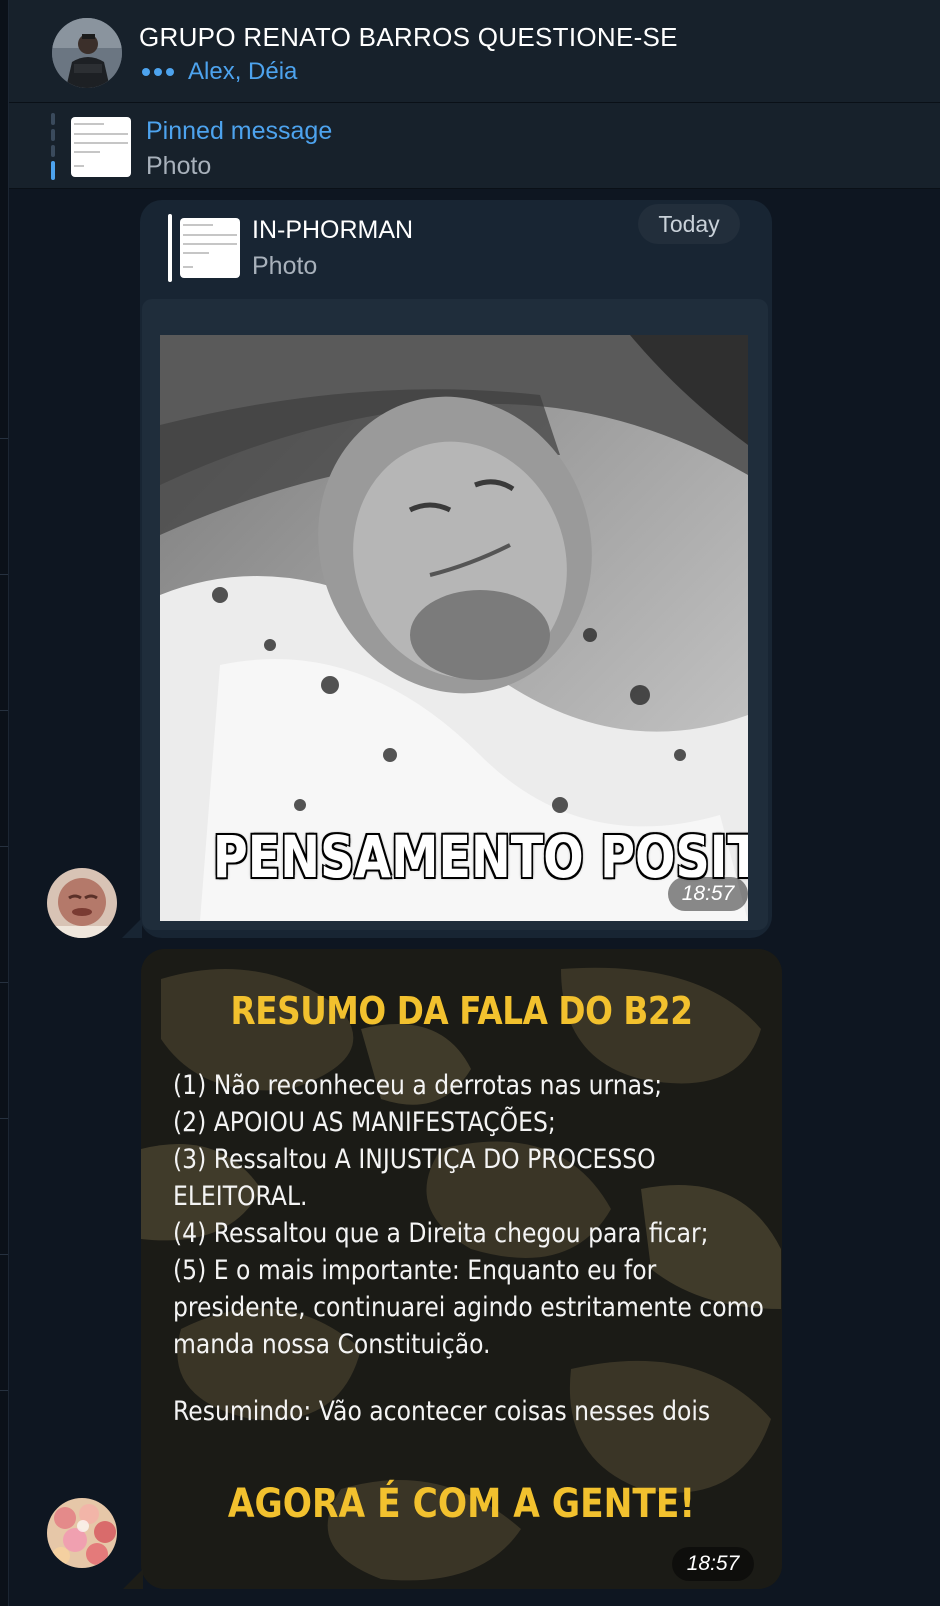  What do you see at coordinates (285, 266) in the screenshot?
I see `reply-preview: Photo` at bounding box center [285, 266].